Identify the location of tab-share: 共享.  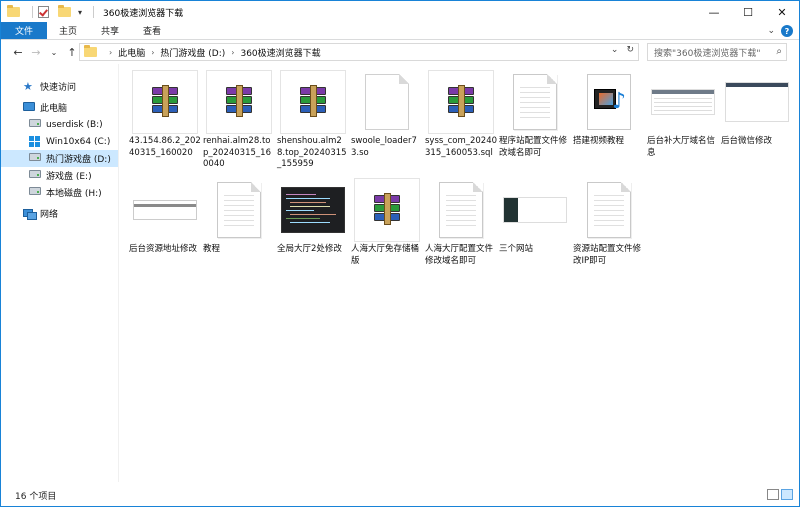
(110, 30).